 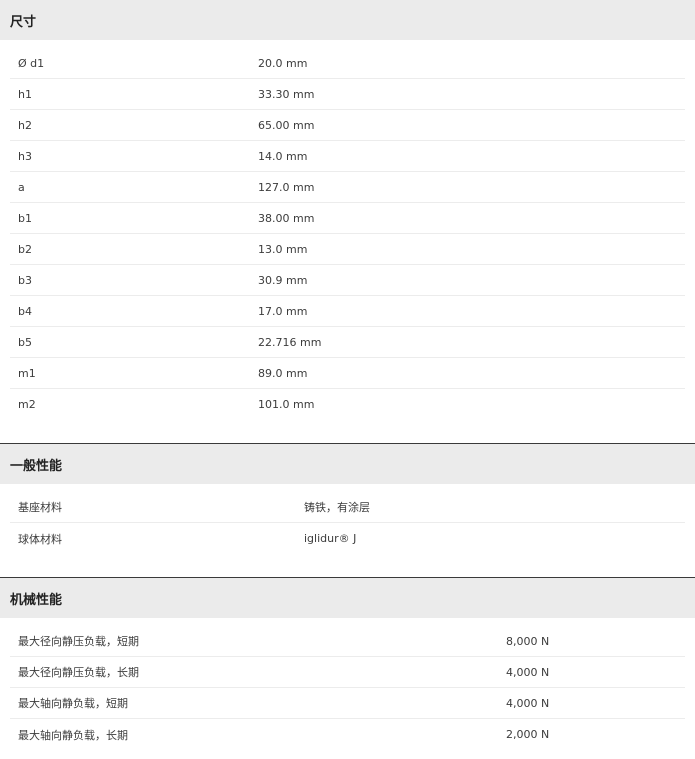 I want to click on row-value: 2,000 N, so click(x=528, y=734).